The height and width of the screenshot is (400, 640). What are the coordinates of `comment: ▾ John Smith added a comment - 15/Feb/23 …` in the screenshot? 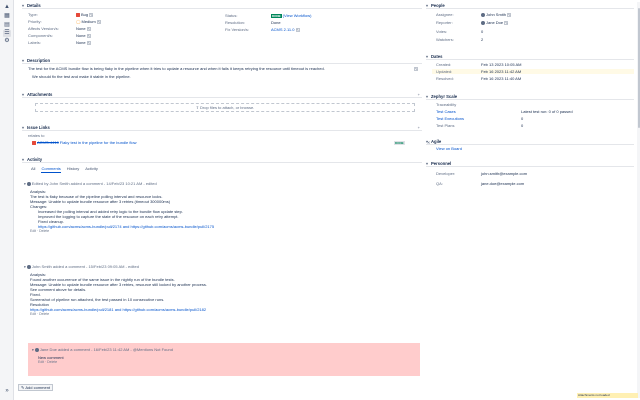 It's located at (222, 290).